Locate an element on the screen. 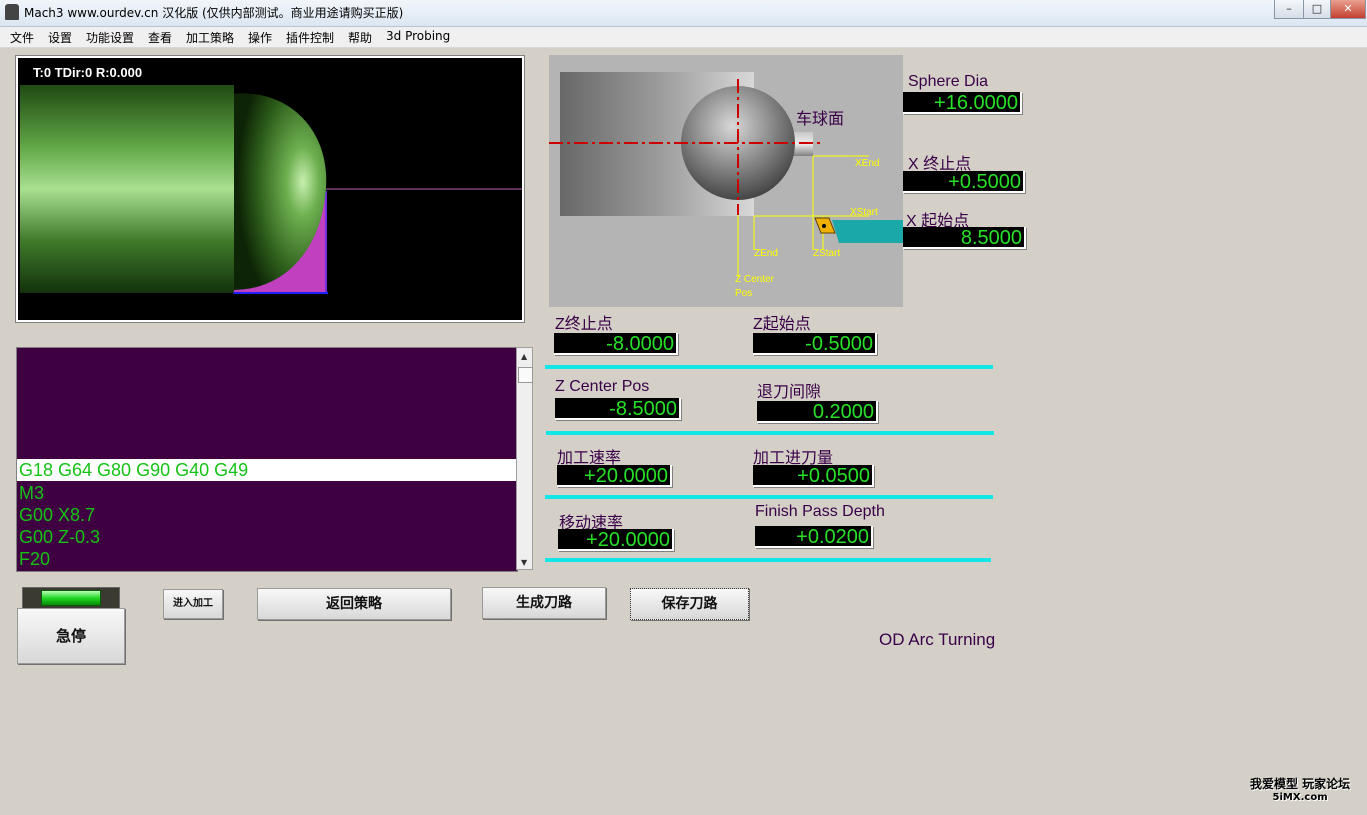 This screenshot has width=1367, height=815. gcode-line: F20 is located at coordinates (35, 559).